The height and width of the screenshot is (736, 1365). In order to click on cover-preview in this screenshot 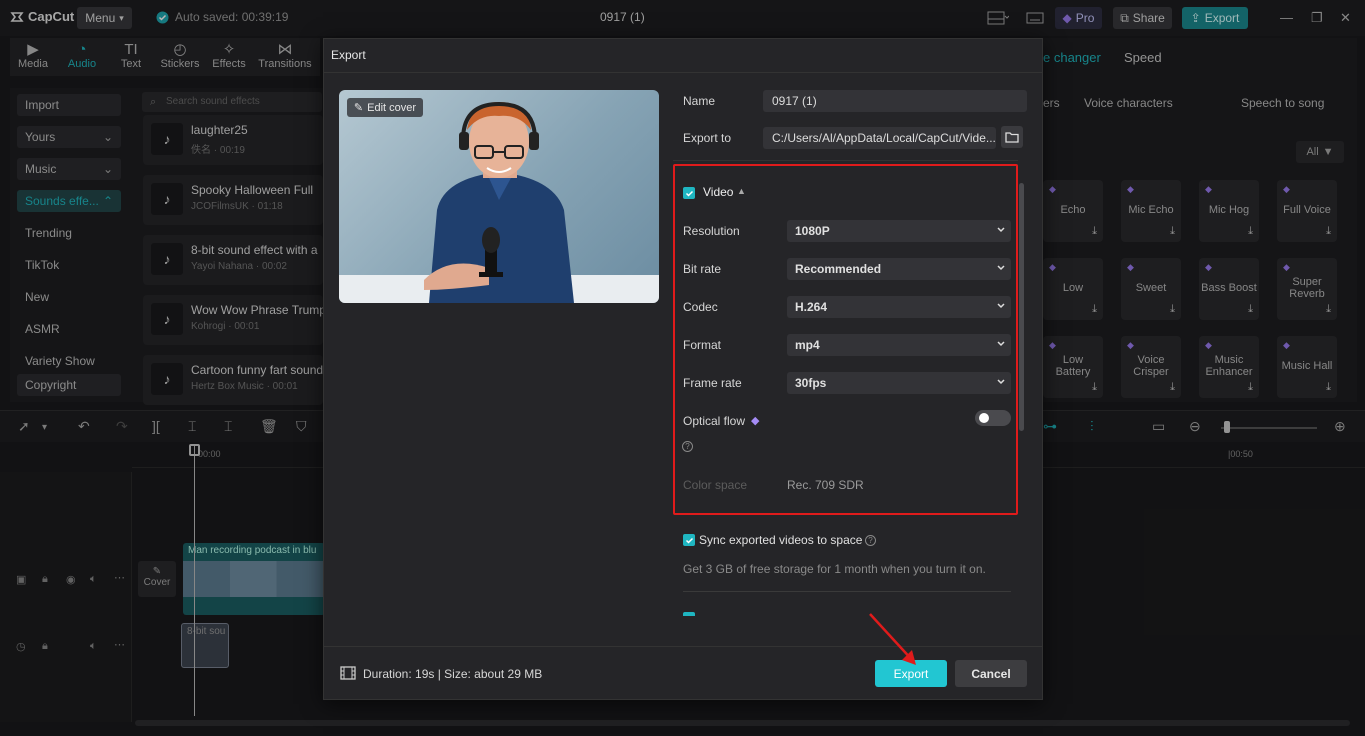, I will do `click(499, 196)`.